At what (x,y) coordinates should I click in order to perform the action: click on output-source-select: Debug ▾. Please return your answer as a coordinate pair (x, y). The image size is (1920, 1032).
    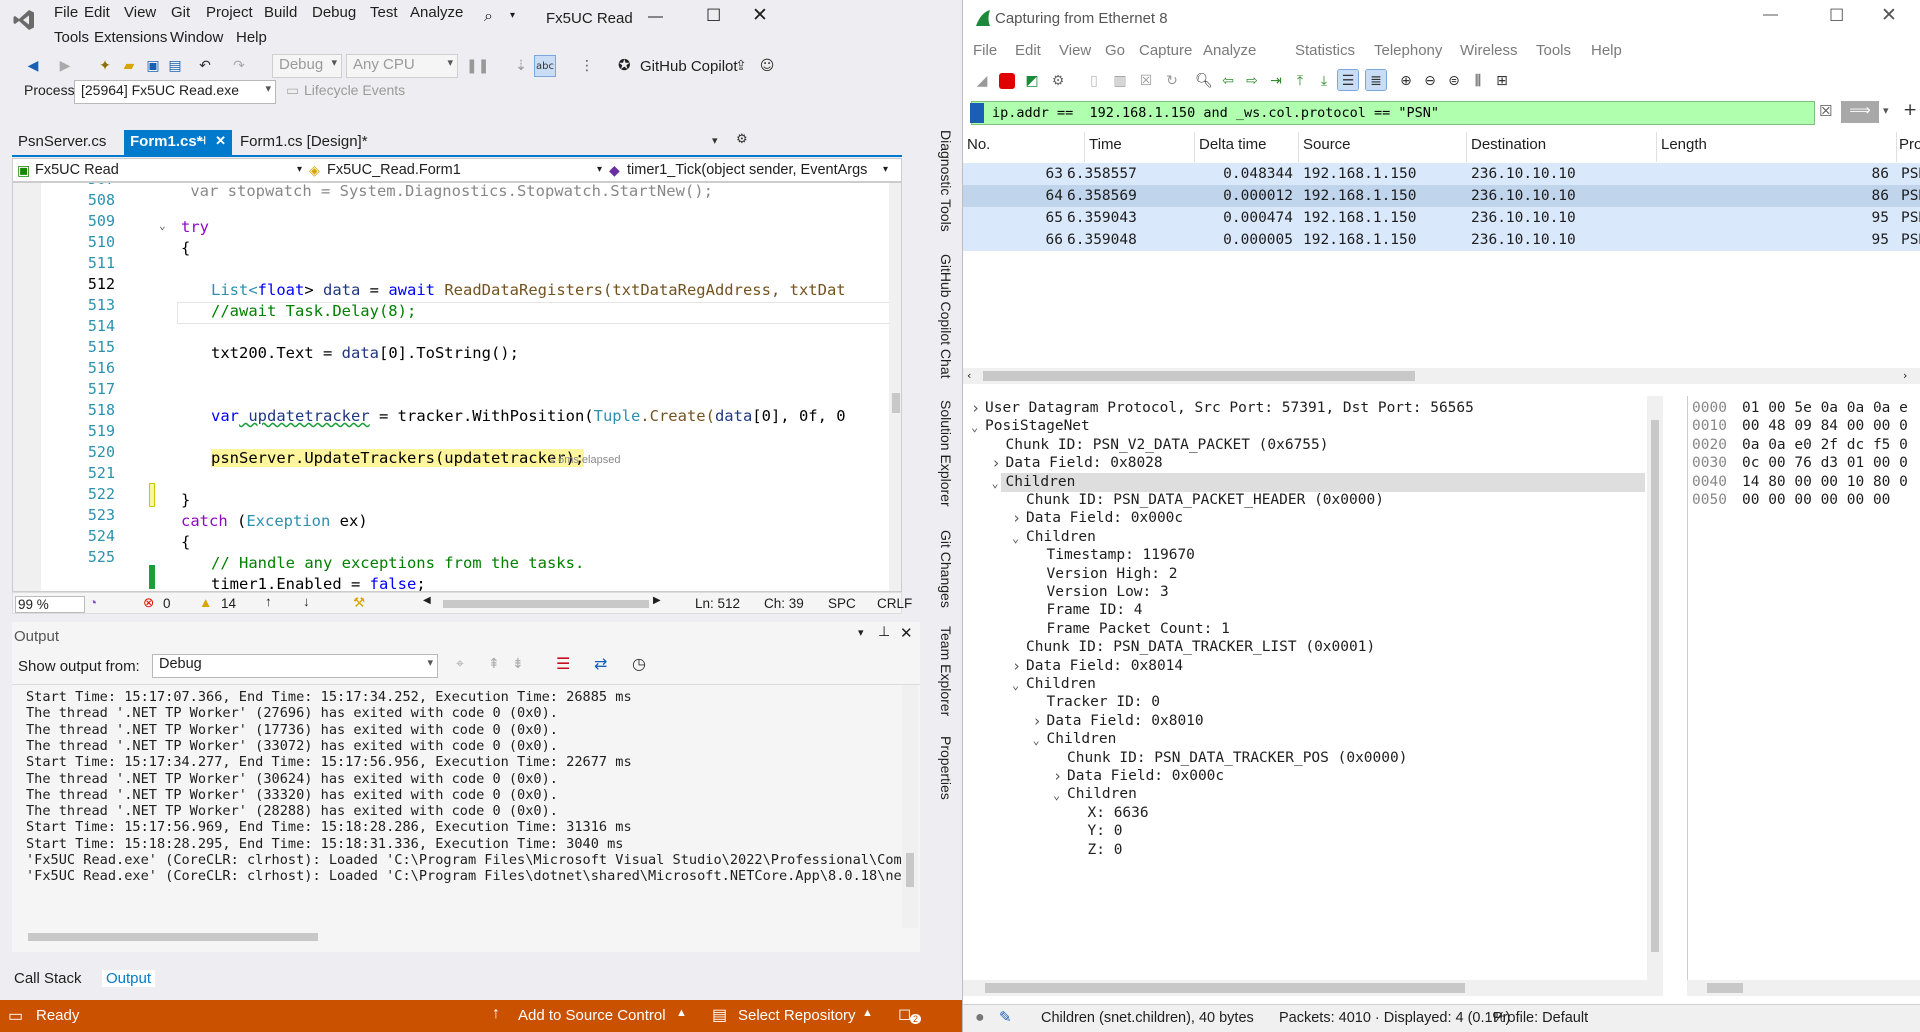
    Looking at the image, I should click on (295, 666).